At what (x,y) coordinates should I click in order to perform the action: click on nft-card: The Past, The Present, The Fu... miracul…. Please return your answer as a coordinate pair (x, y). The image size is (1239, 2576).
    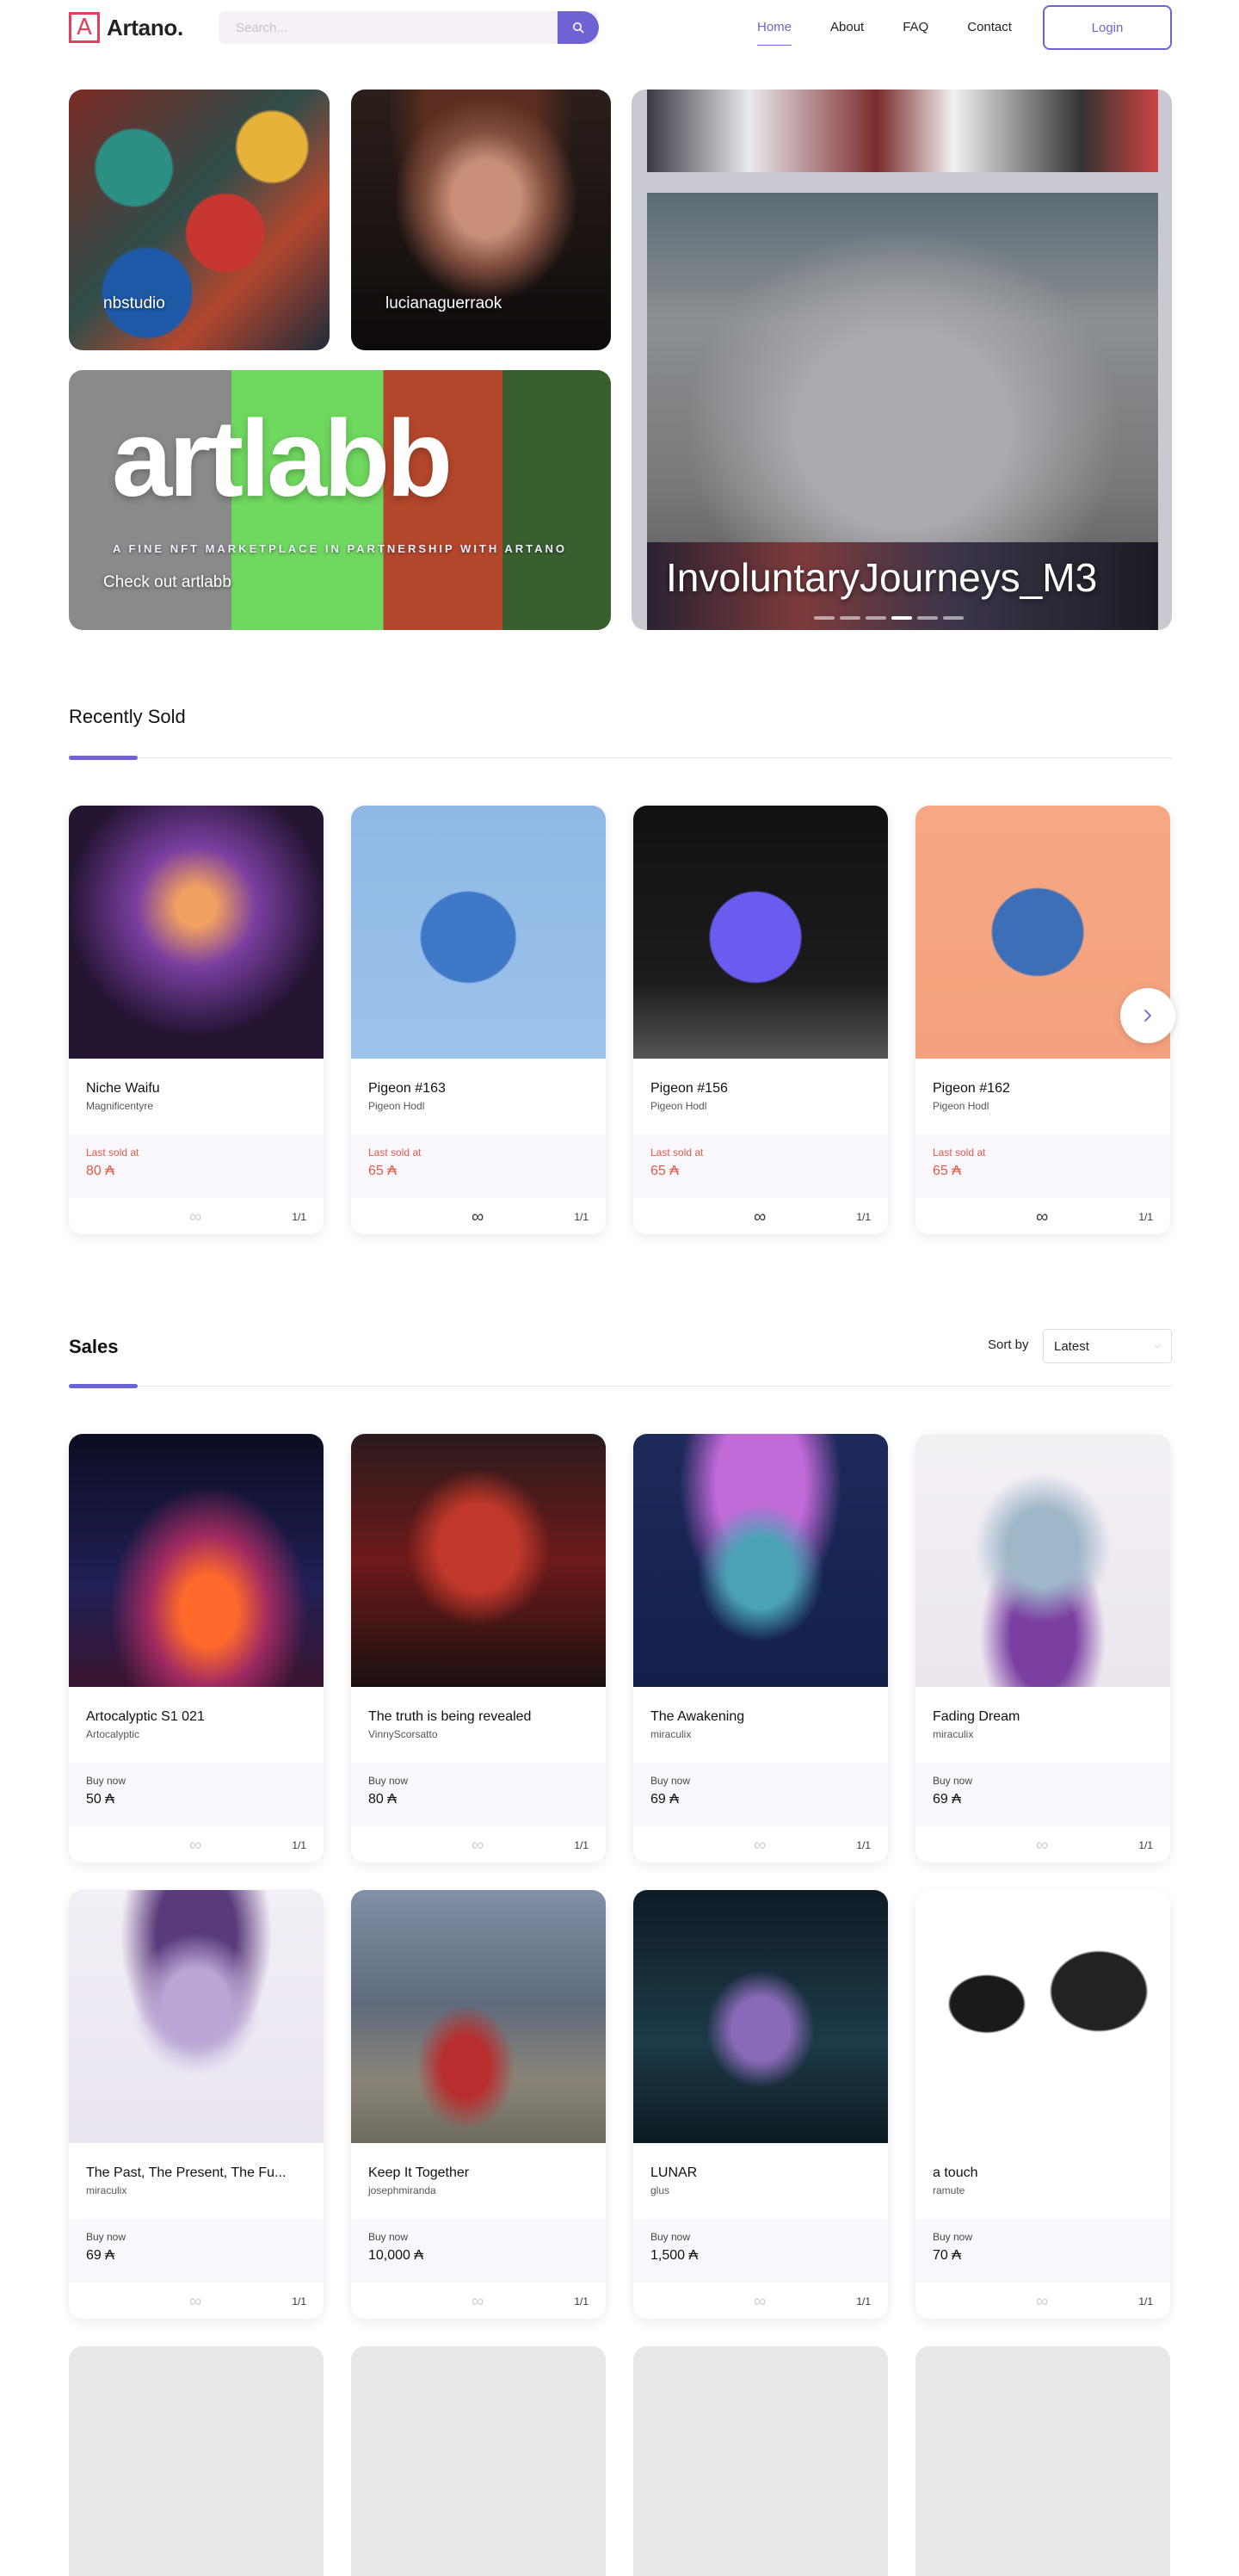
    Looking at the image, I should click on (196, 2104).